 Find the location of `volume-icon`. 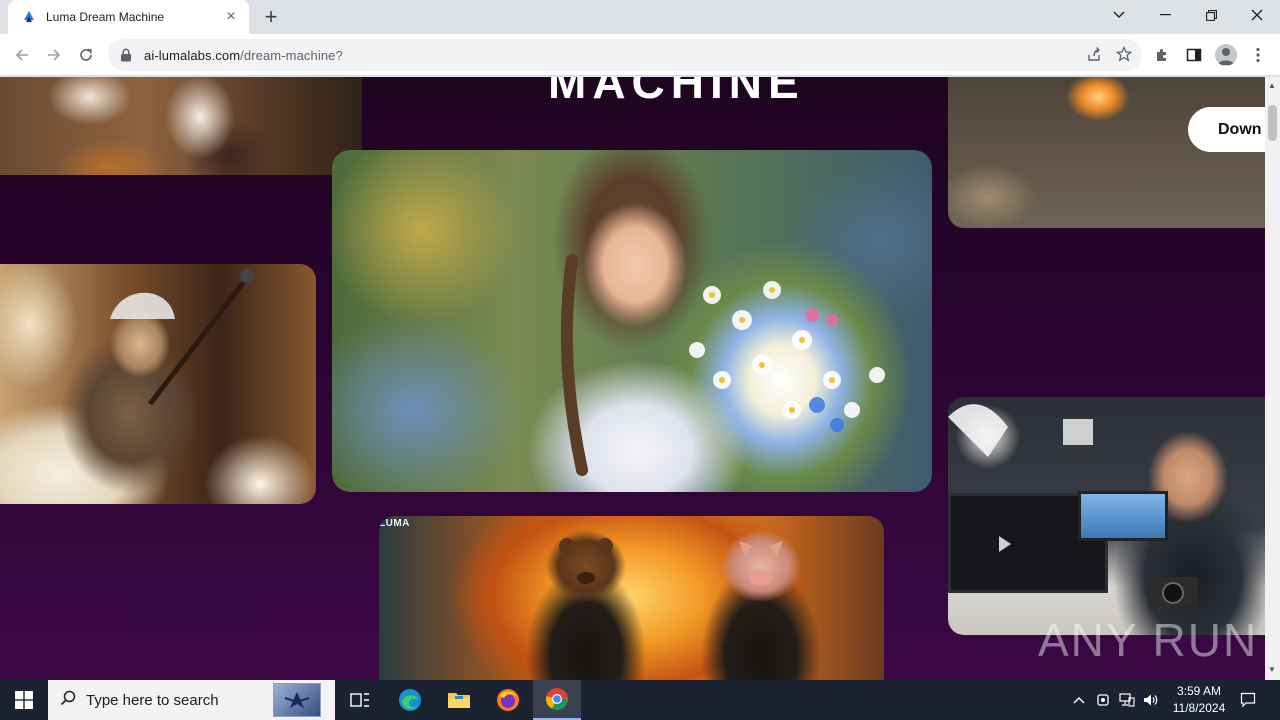

volume-icon is located at coordinates (1151, 700).